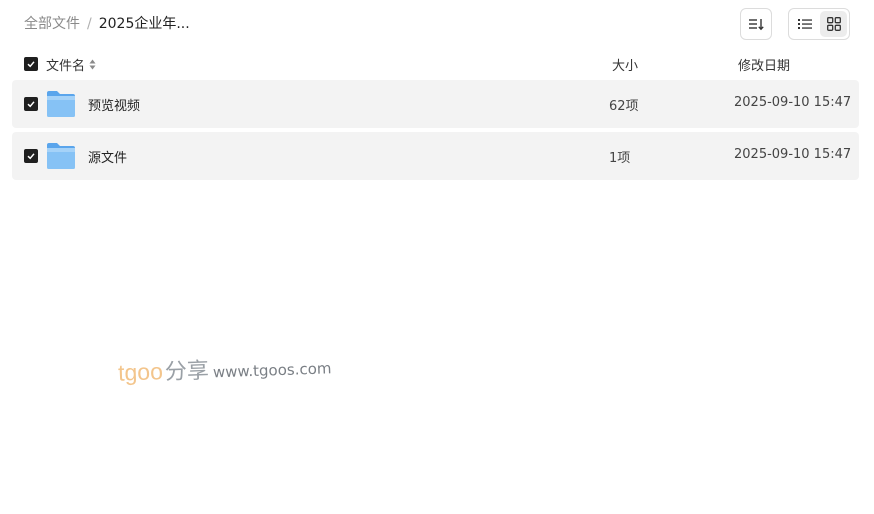  Describe the element at coordinates (66, 66) in the screenshot. I see `name-header-label: 文件名` at that location.